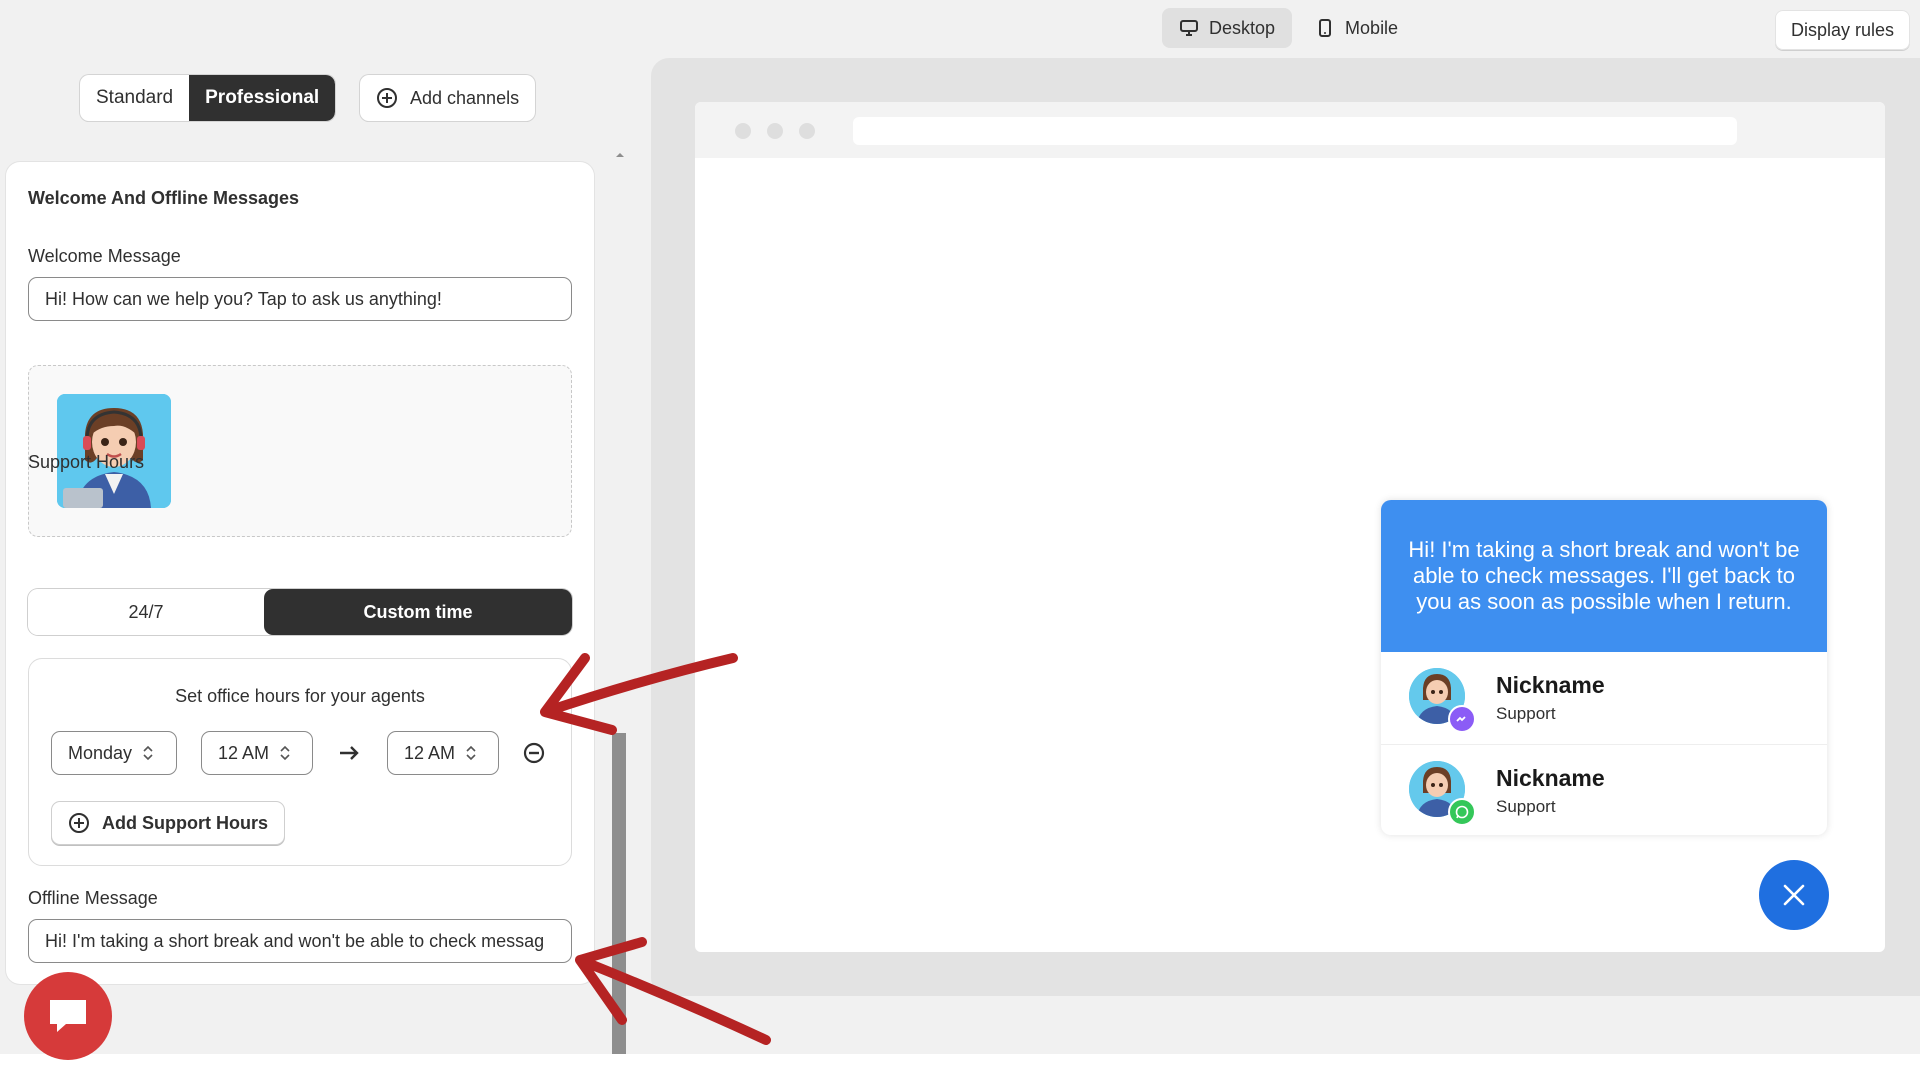 The width and height of the screenshot is (1920, 1080). I want to click on chat-bubble-icon, so click(68, 1016).